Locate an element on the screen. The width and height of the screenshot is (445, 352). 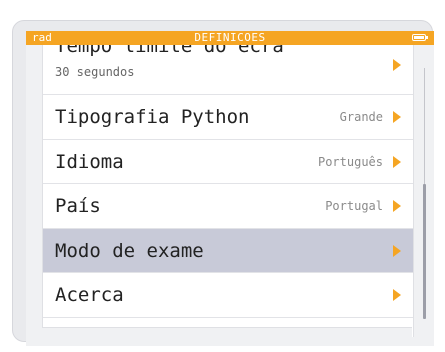
list-item-sublabel: 30 segundos is located at coordinates (95, 72).